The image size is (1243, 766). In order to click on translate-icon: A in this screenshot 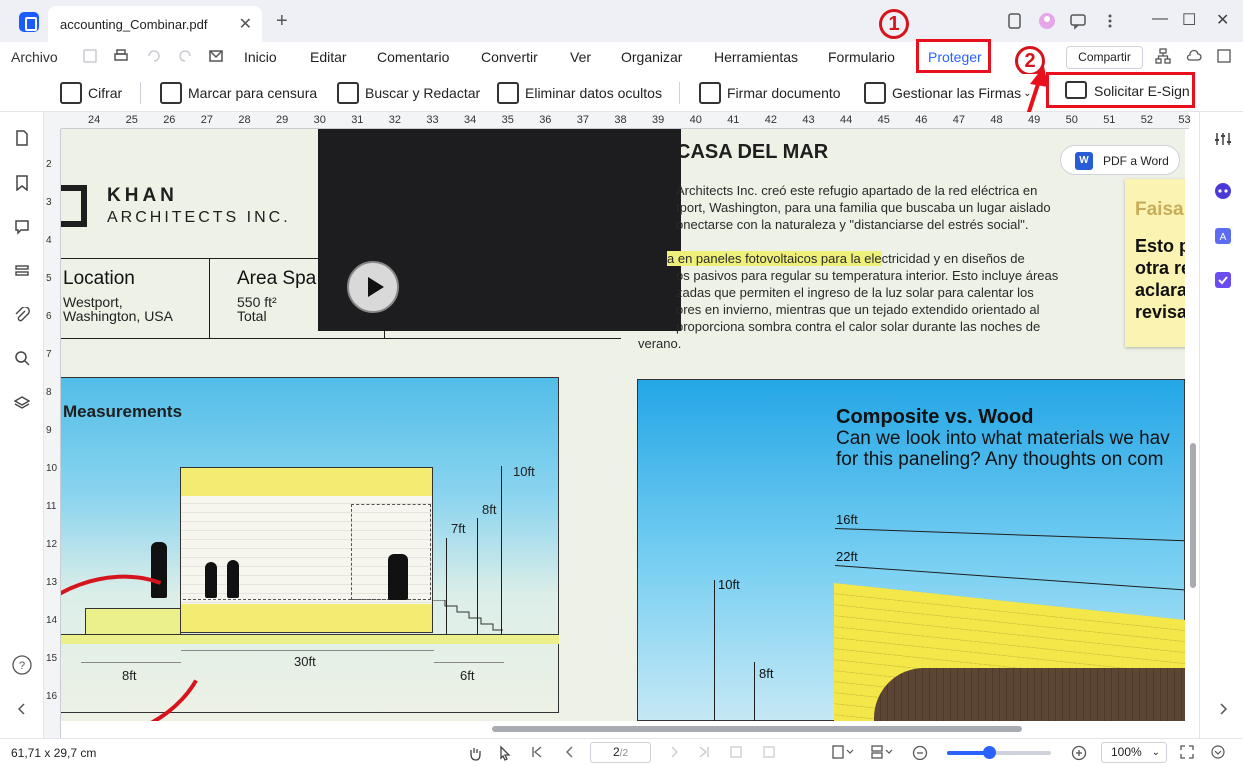, I will do `click(1223, 236)`.